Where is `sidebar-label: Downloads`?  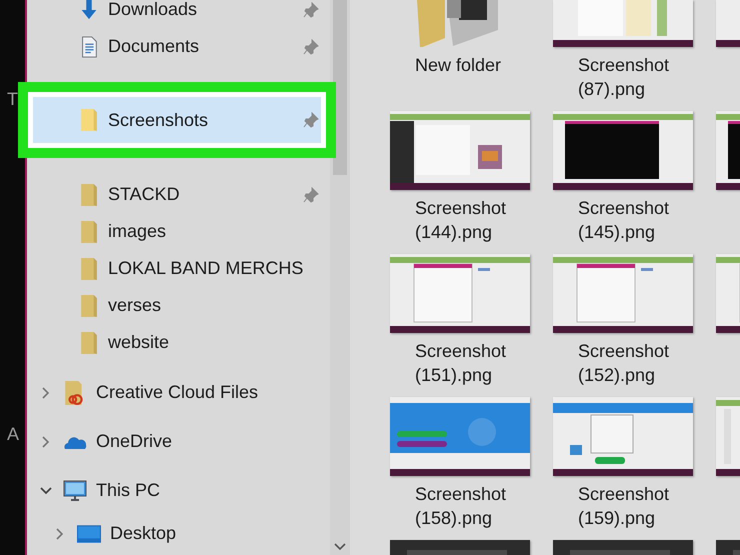
sidebar-label: Downloads is located at coordinates (153, 10).